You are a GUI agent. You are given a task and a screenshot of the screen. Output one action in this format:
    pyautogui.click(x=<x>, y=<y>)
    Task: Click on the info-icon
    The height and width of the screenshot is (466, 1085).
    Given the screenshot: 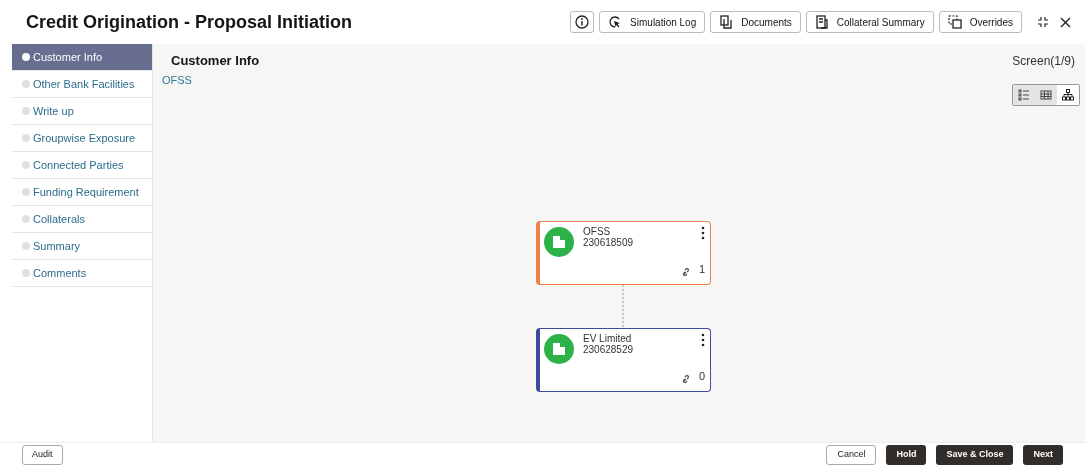 What is the action you would take?
    pyautogui.click(x=582, y=22)
    